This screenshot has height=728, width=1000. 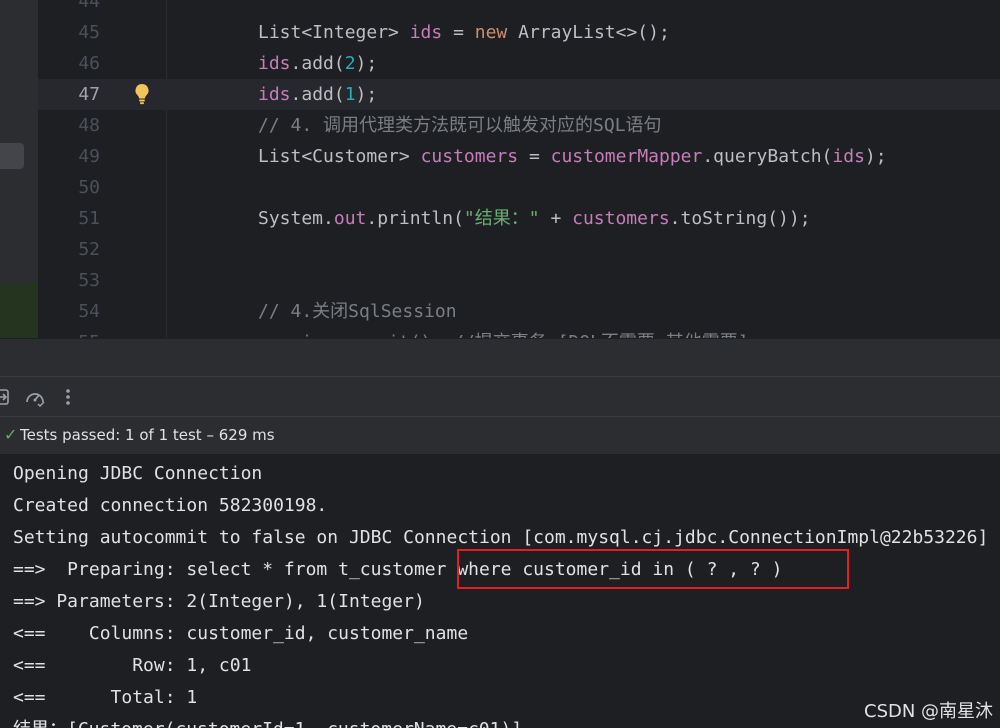 What do you see at coordinates (89, 311) in the screenshot?
I see `line-number: 54` at bounding box center [89, 311].